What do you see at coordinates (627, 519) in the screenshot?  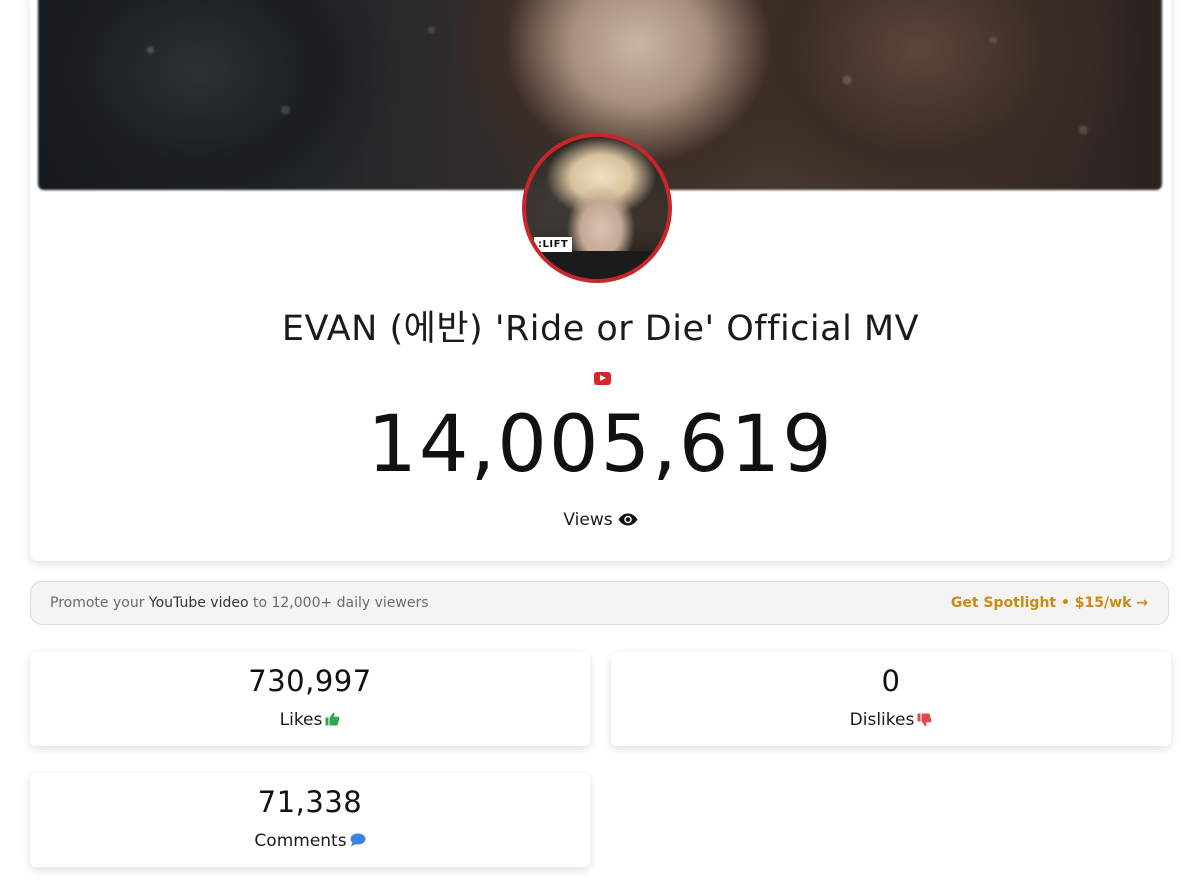 I see `eye-icon` at bounding box center [627, 519].